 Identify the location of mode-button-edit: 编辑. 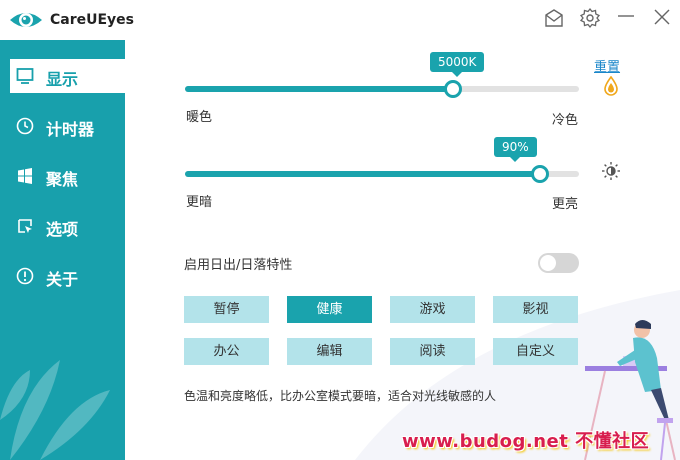
(329, 351).